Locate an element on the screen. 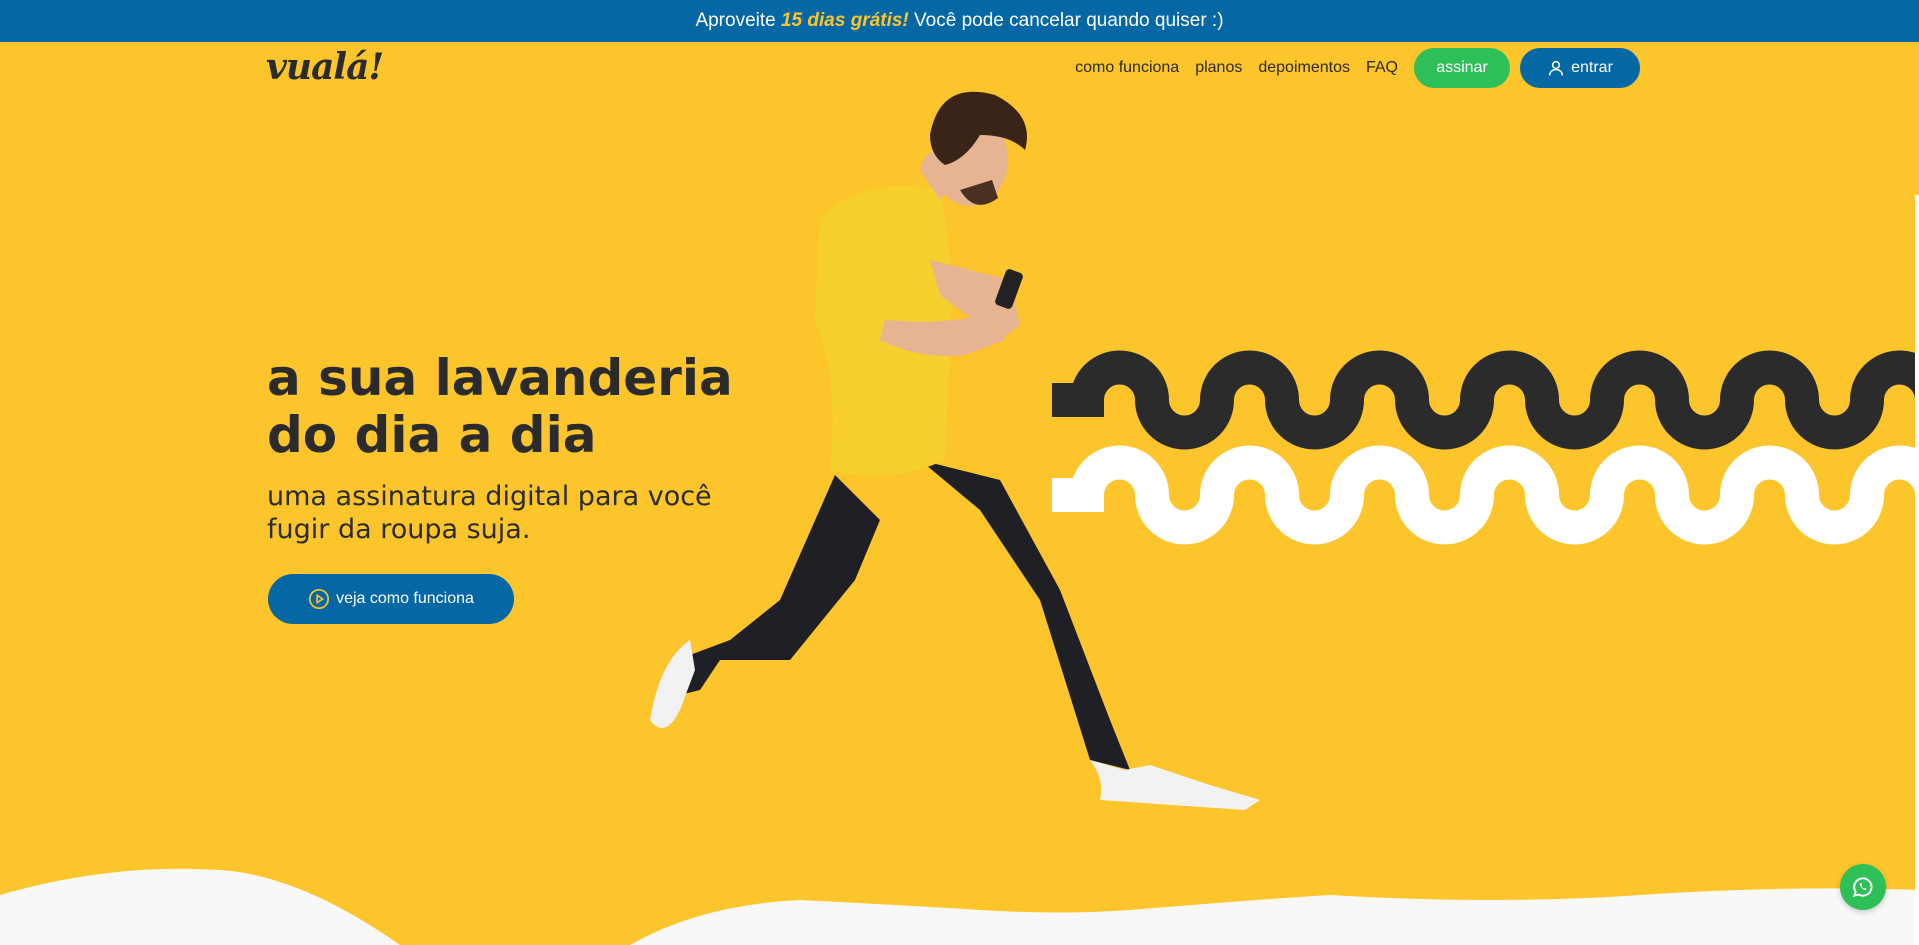  scrollbar is located at coordinates (1917, 570).